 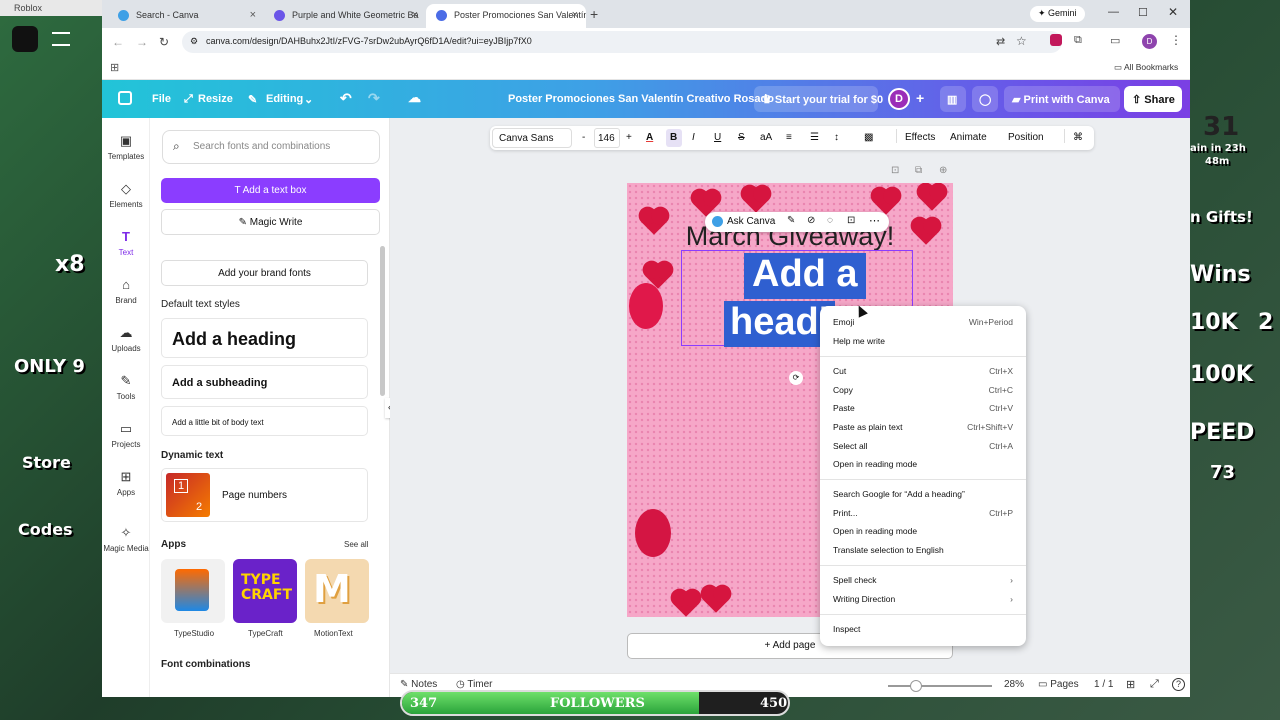 I want to click on profile-avatar: D, so click(x=1149, y=41).